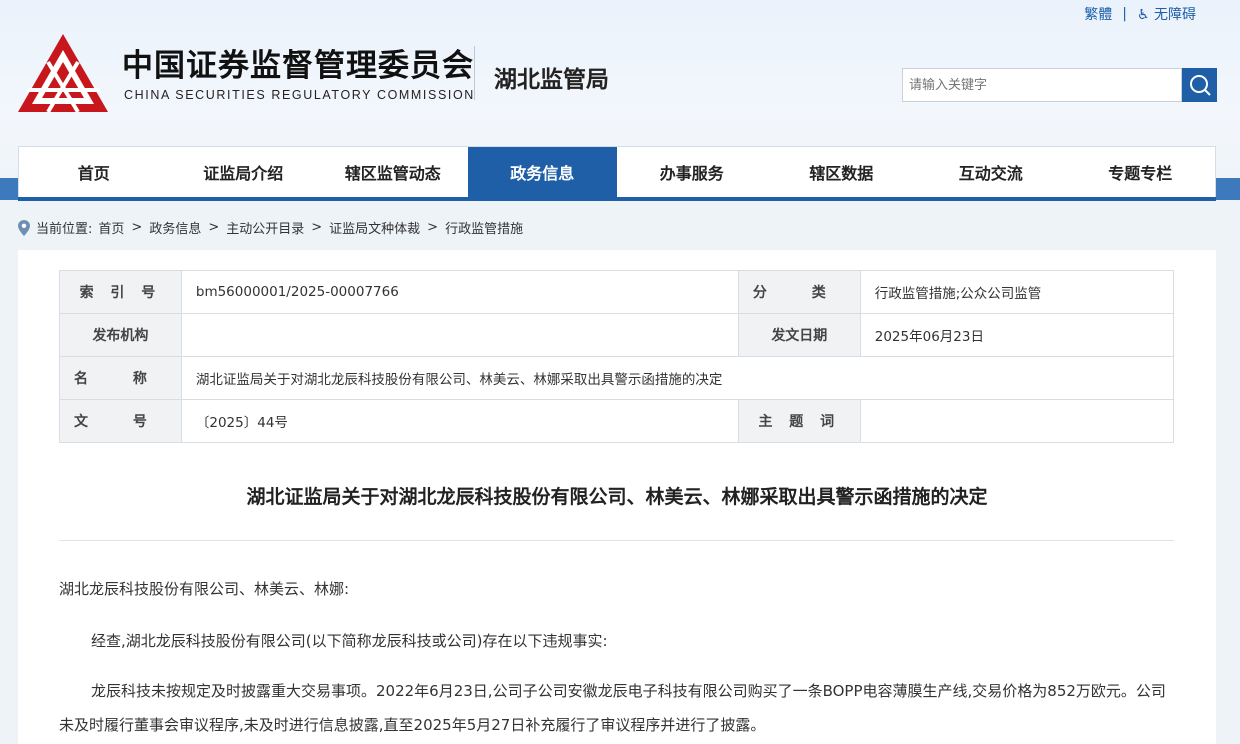 Image resolution: width=1240 pixels, height=744 pixels. I want to click on breadcrumb-item-home: 首页, so click(111, 227).